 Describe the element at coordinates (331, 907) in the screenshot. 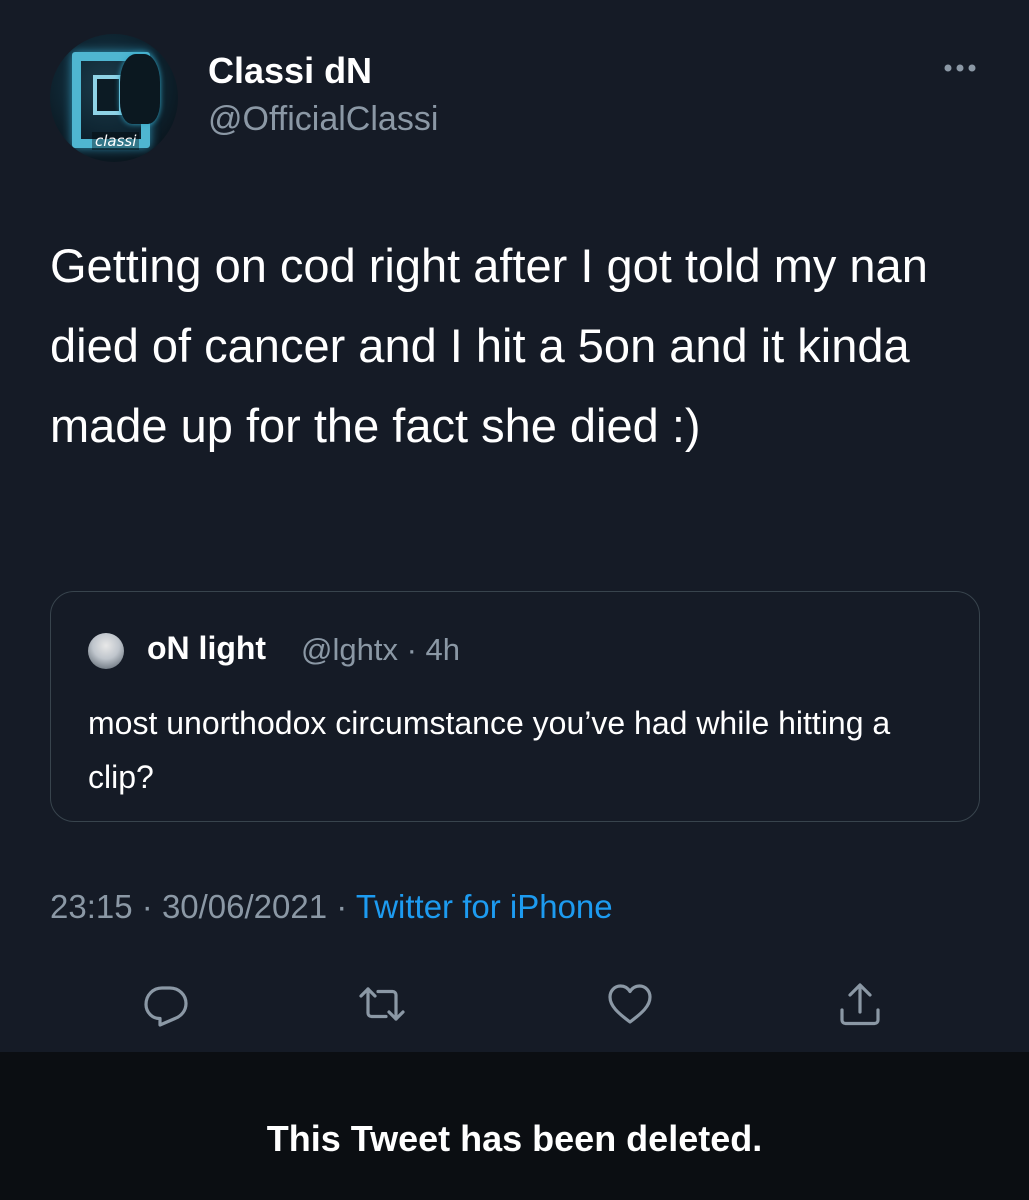

I see `tweet-meta: 23:15 · 30/06/2021 · Twitter for iPhone` at that location.